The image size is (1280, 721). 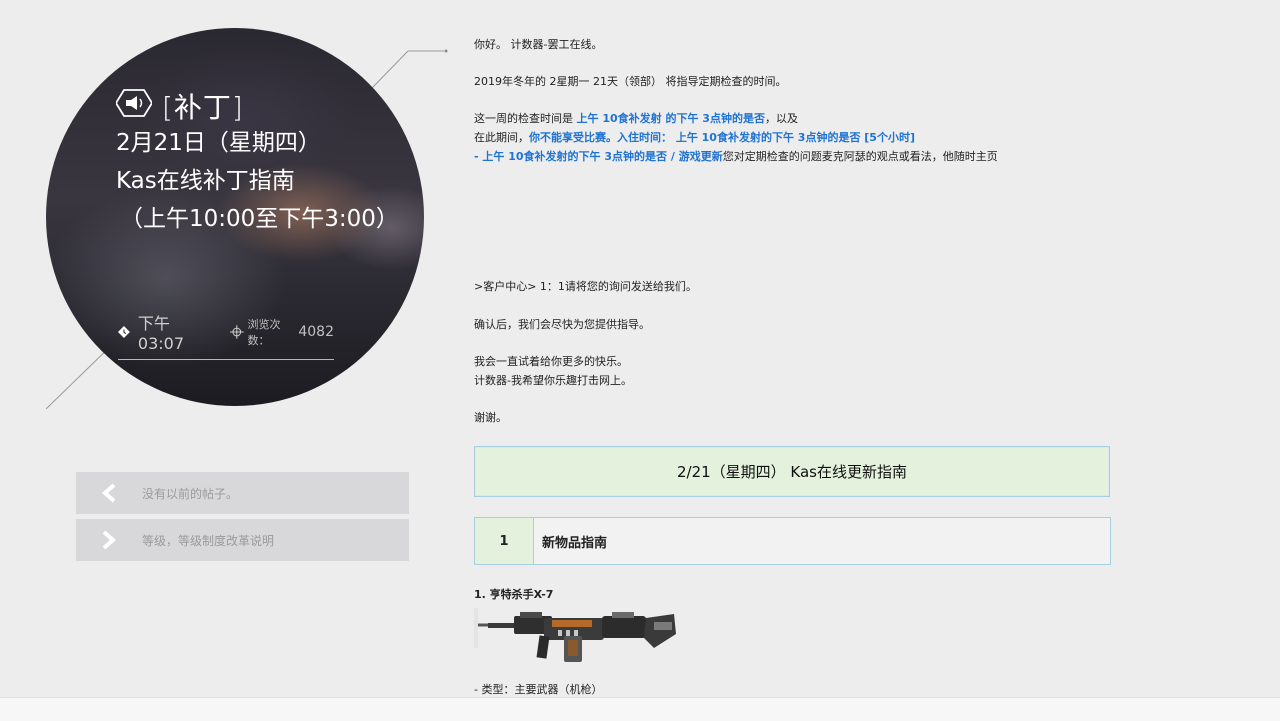 I want to click on weapon-image, so click(x=575, y=635).